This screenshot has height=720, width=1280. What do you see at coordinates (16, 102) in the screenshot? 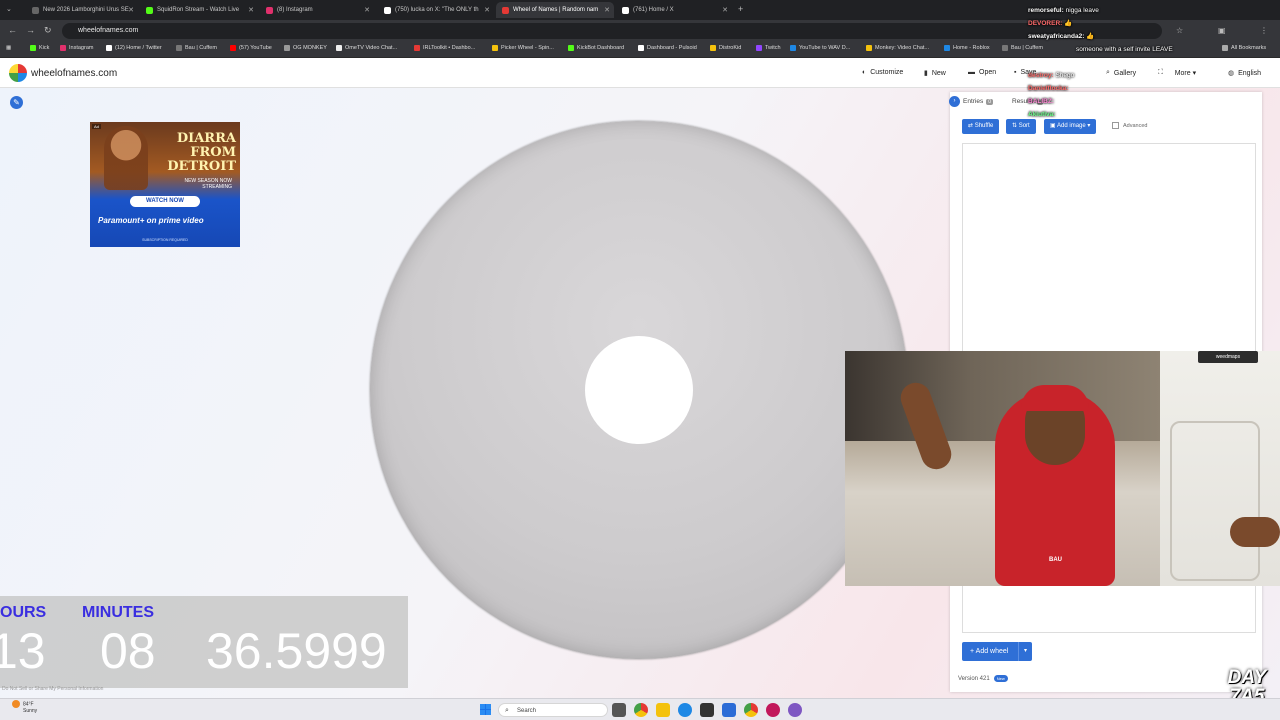
I see `edit-pencil-icon: ✎` at bounding box center [16, 102].